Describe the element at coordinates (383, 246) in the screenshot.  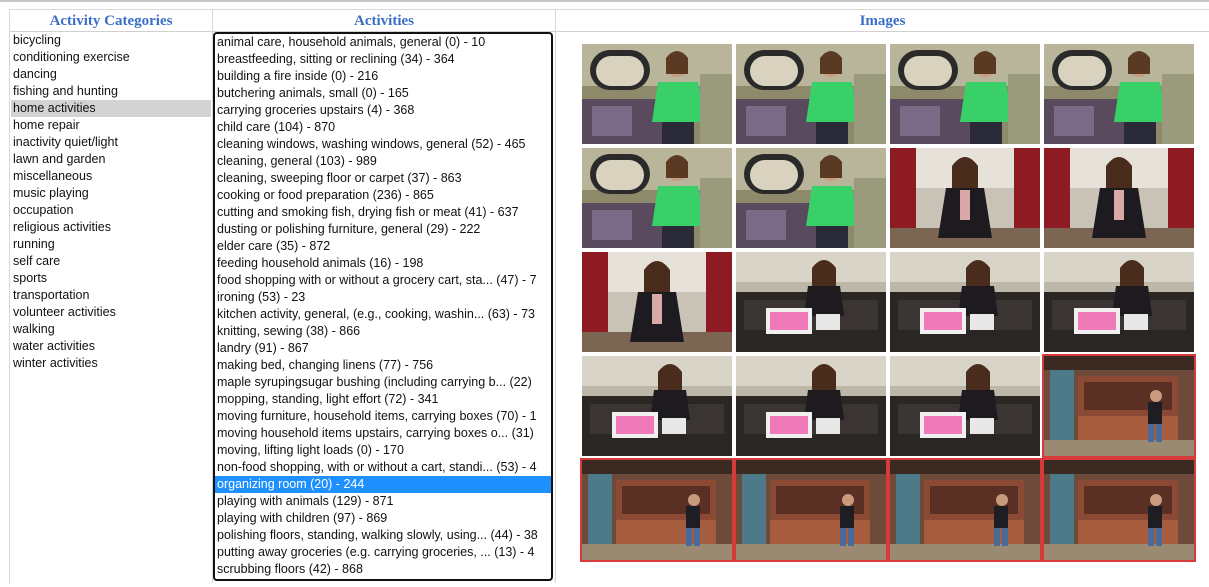
I see `activity-option: elder care (35) - 872` at that location.